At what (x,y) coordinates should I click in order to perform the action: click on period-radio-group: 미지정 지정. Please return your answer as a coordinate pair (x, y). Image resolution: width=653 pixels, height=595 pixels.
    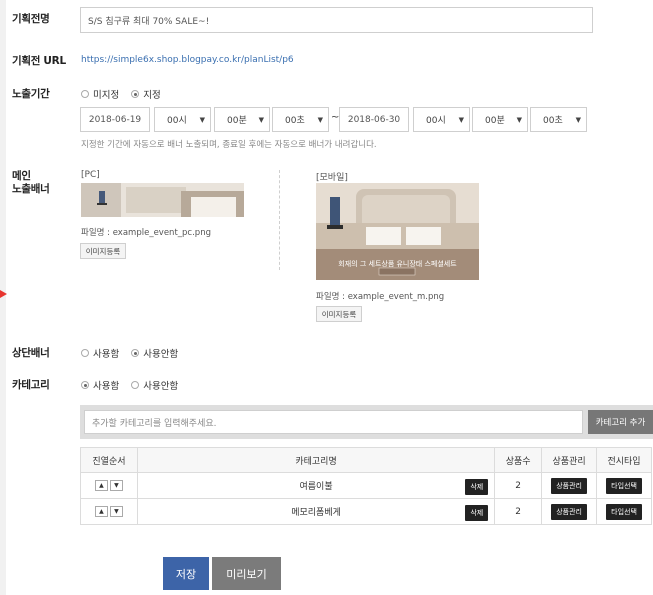
    Looking at the image, I should click on (127, 94).